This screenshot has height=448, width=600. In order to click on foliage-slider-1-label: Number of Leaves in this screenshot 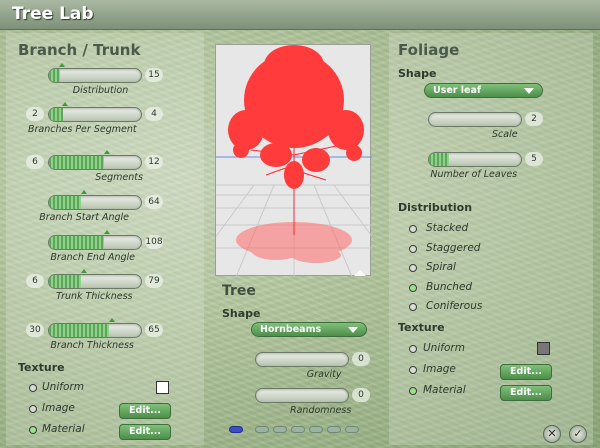, I will do `click(474, 174)`.